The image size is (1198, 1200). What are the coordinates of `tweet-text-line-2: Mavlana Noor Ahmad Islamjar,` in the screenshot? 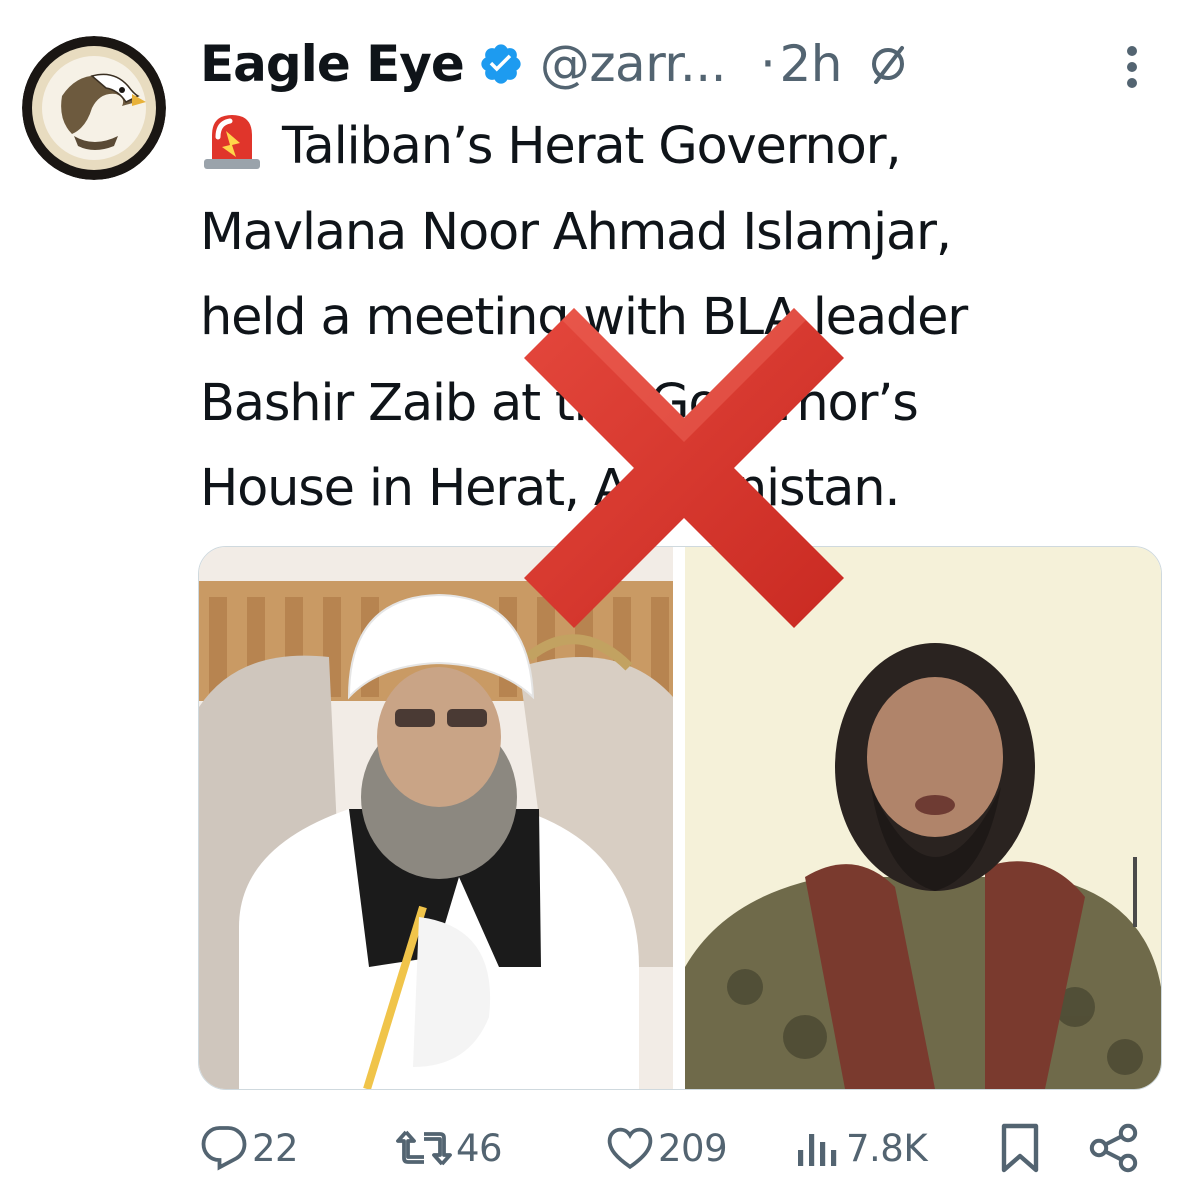 It's located at (576, 232).